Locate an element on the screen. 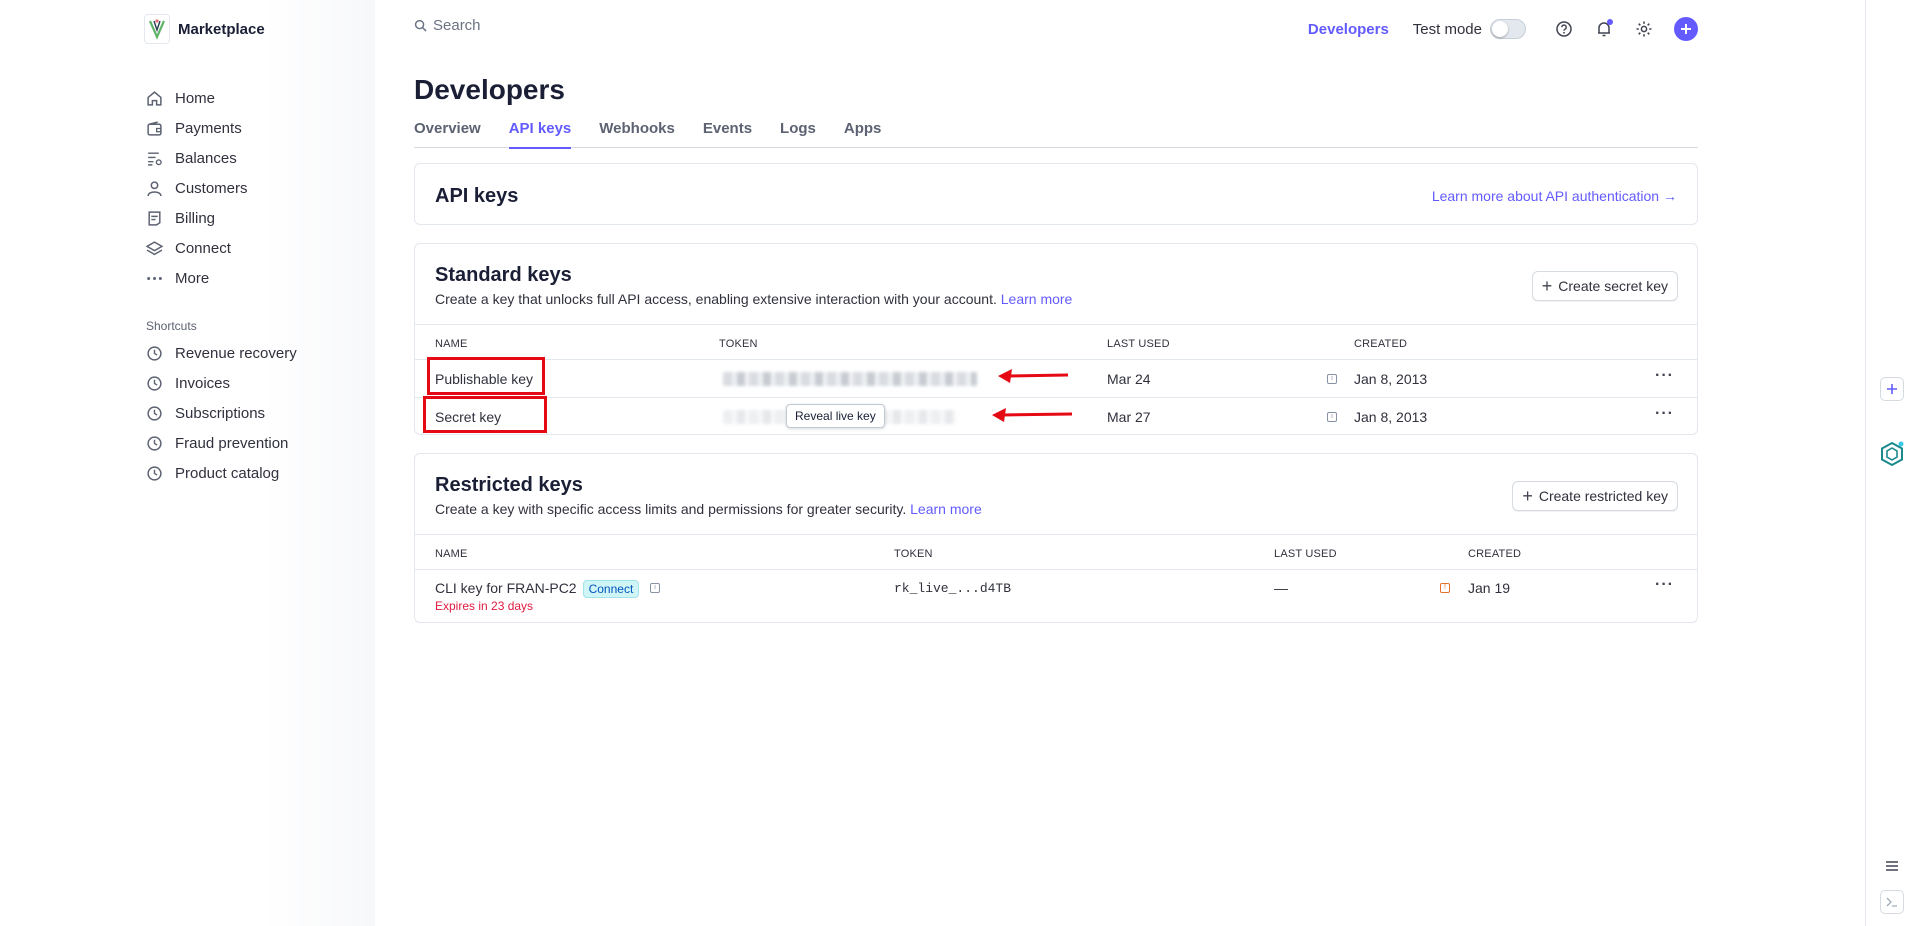  sidebar-item-customers: Customers is located at coordinates (197, 188).